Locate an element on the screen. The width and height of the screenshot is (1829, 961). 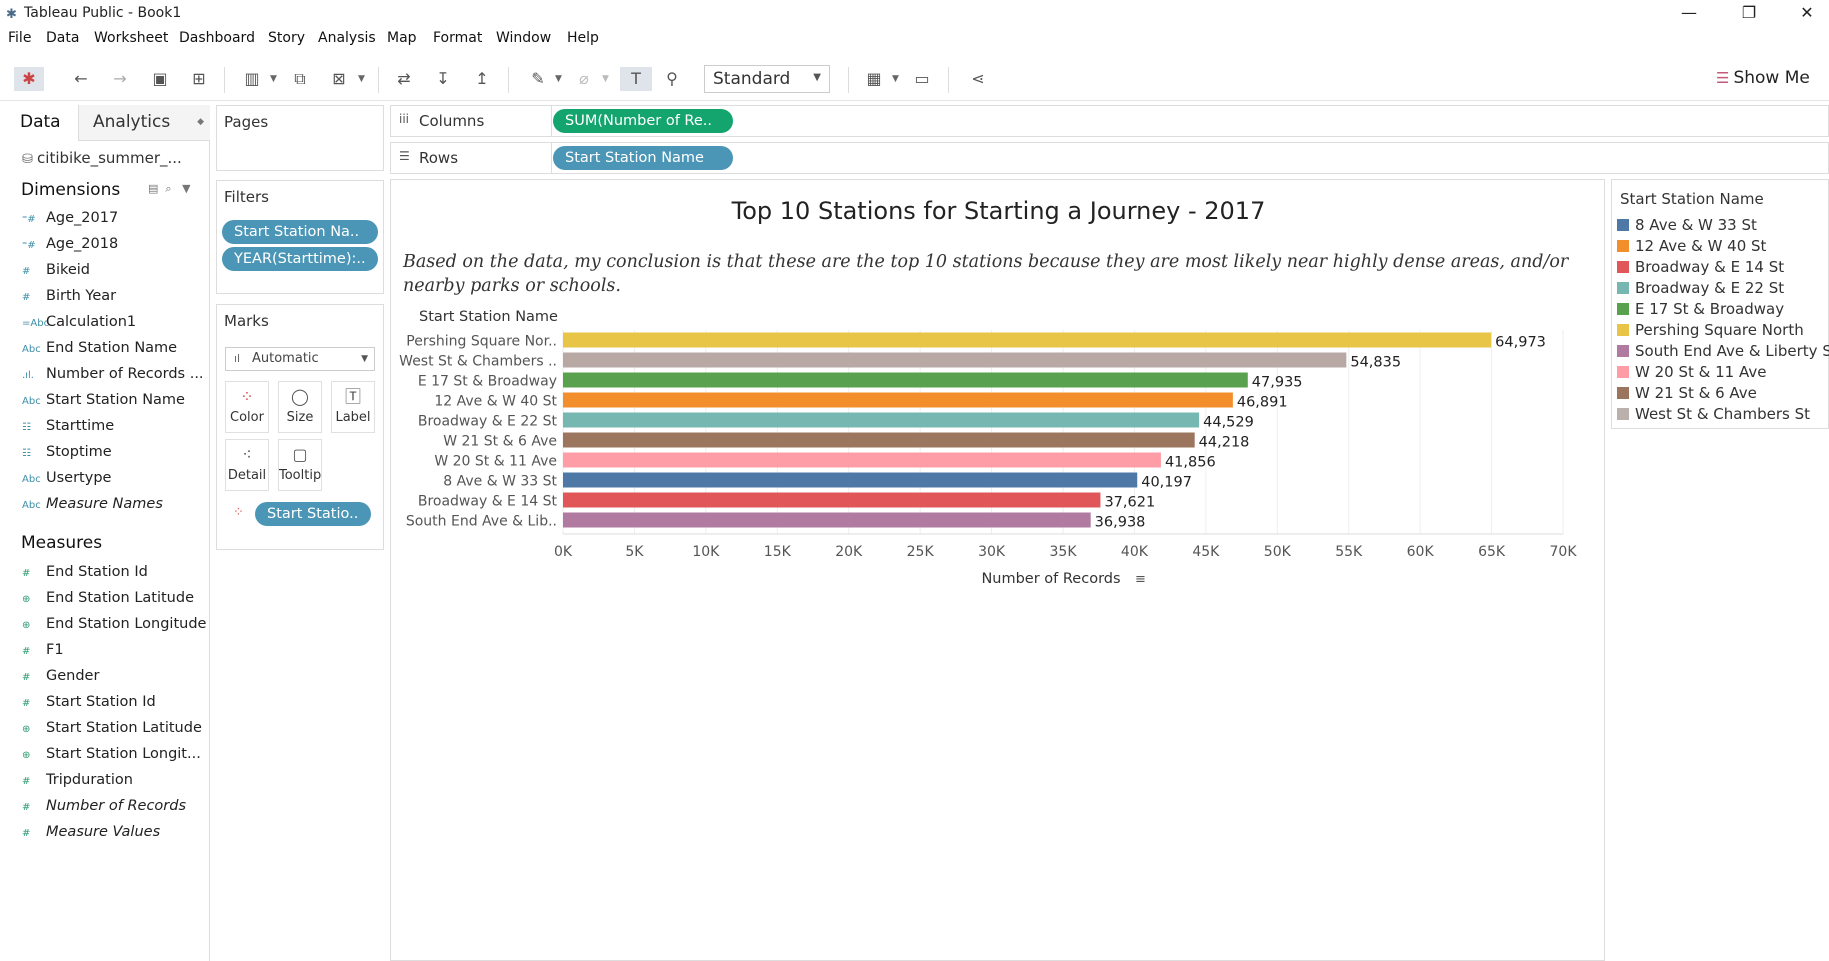
legend-item: 8 Ave & W 33 St is located at coordinates (1687, 225).